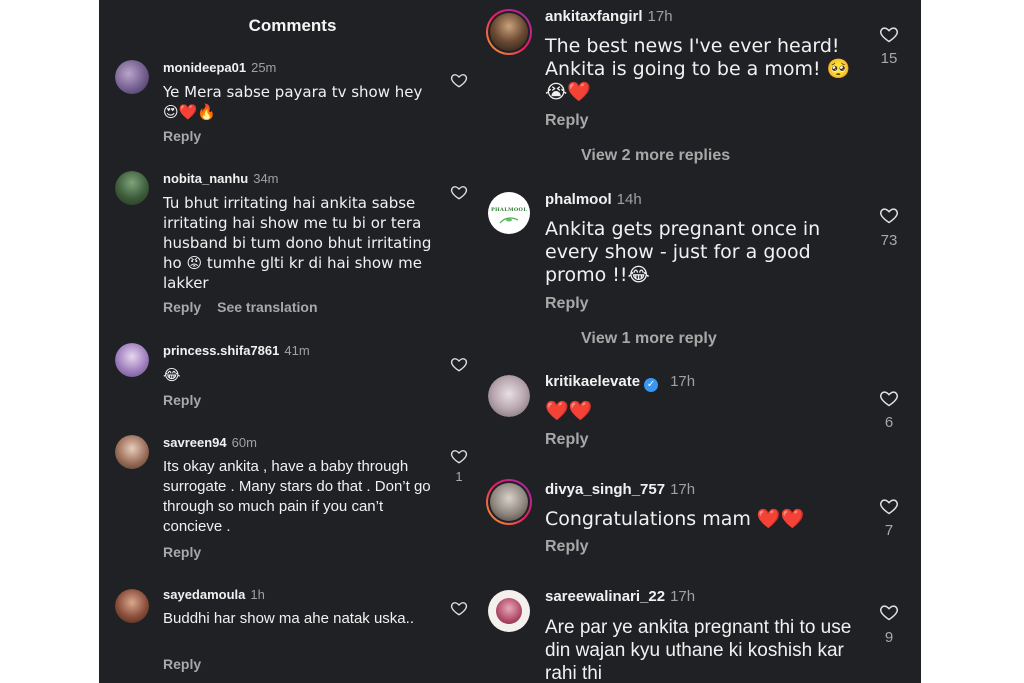 The image size is (1024, 683). What do you see at coordinates (649, 339) in the screenshot?
I see `view-more-replies-button: View 1 more reply` at bounding box center [649, 339].